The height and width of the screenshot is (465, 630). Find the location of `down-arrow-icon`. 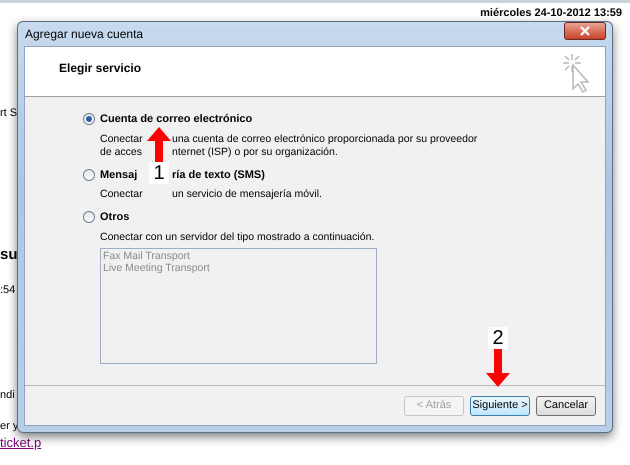

down-arrow-icon is located at coordinates (498, 368).